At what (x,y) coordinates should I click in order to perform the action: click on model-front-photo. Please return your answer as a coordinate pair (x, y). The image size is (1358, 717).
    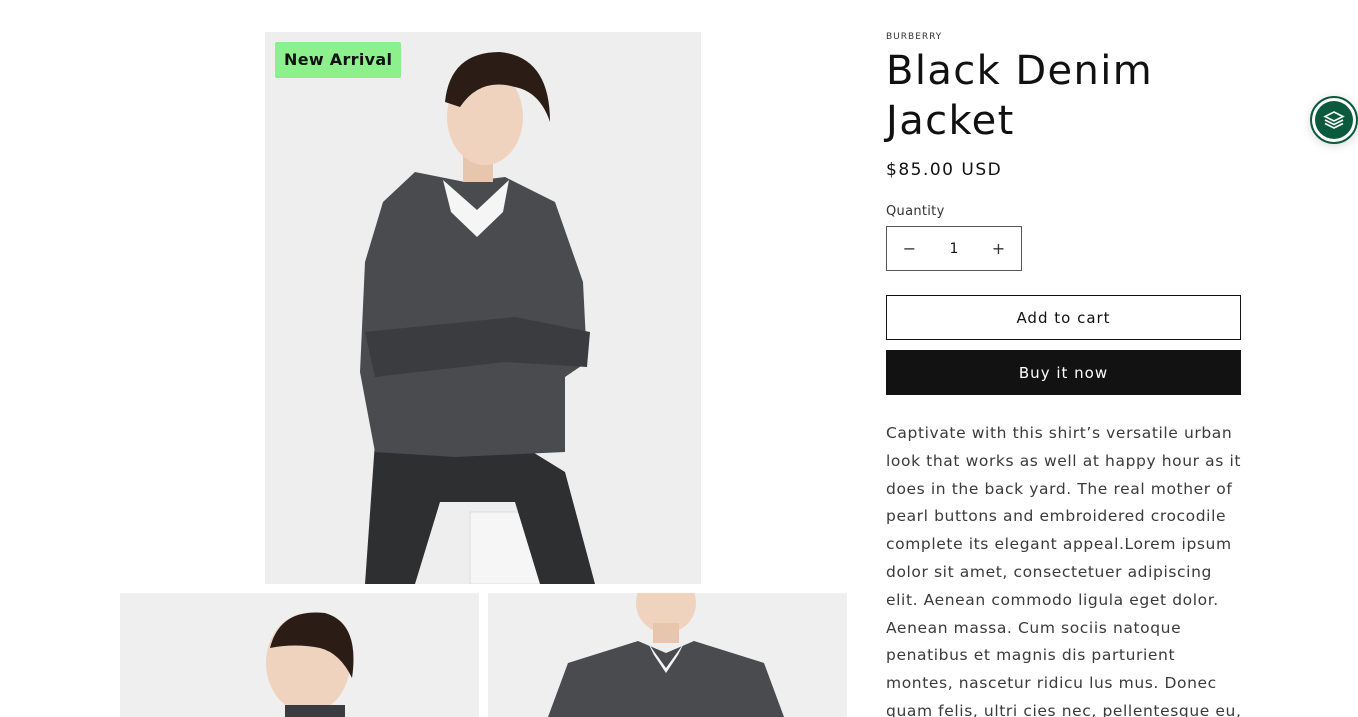
    Looking at the image, I should click on (667, 655).